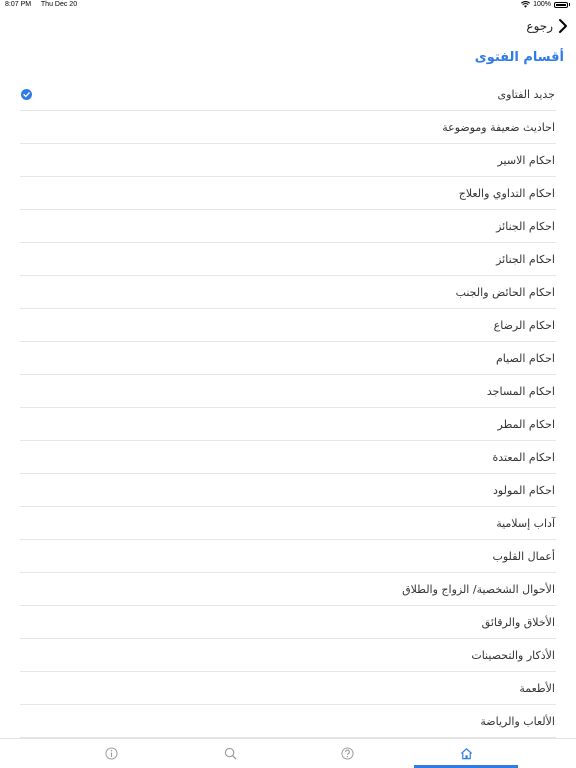  I want to click on list-item-label: الأذكار والتحصينات, so click(513, 655).